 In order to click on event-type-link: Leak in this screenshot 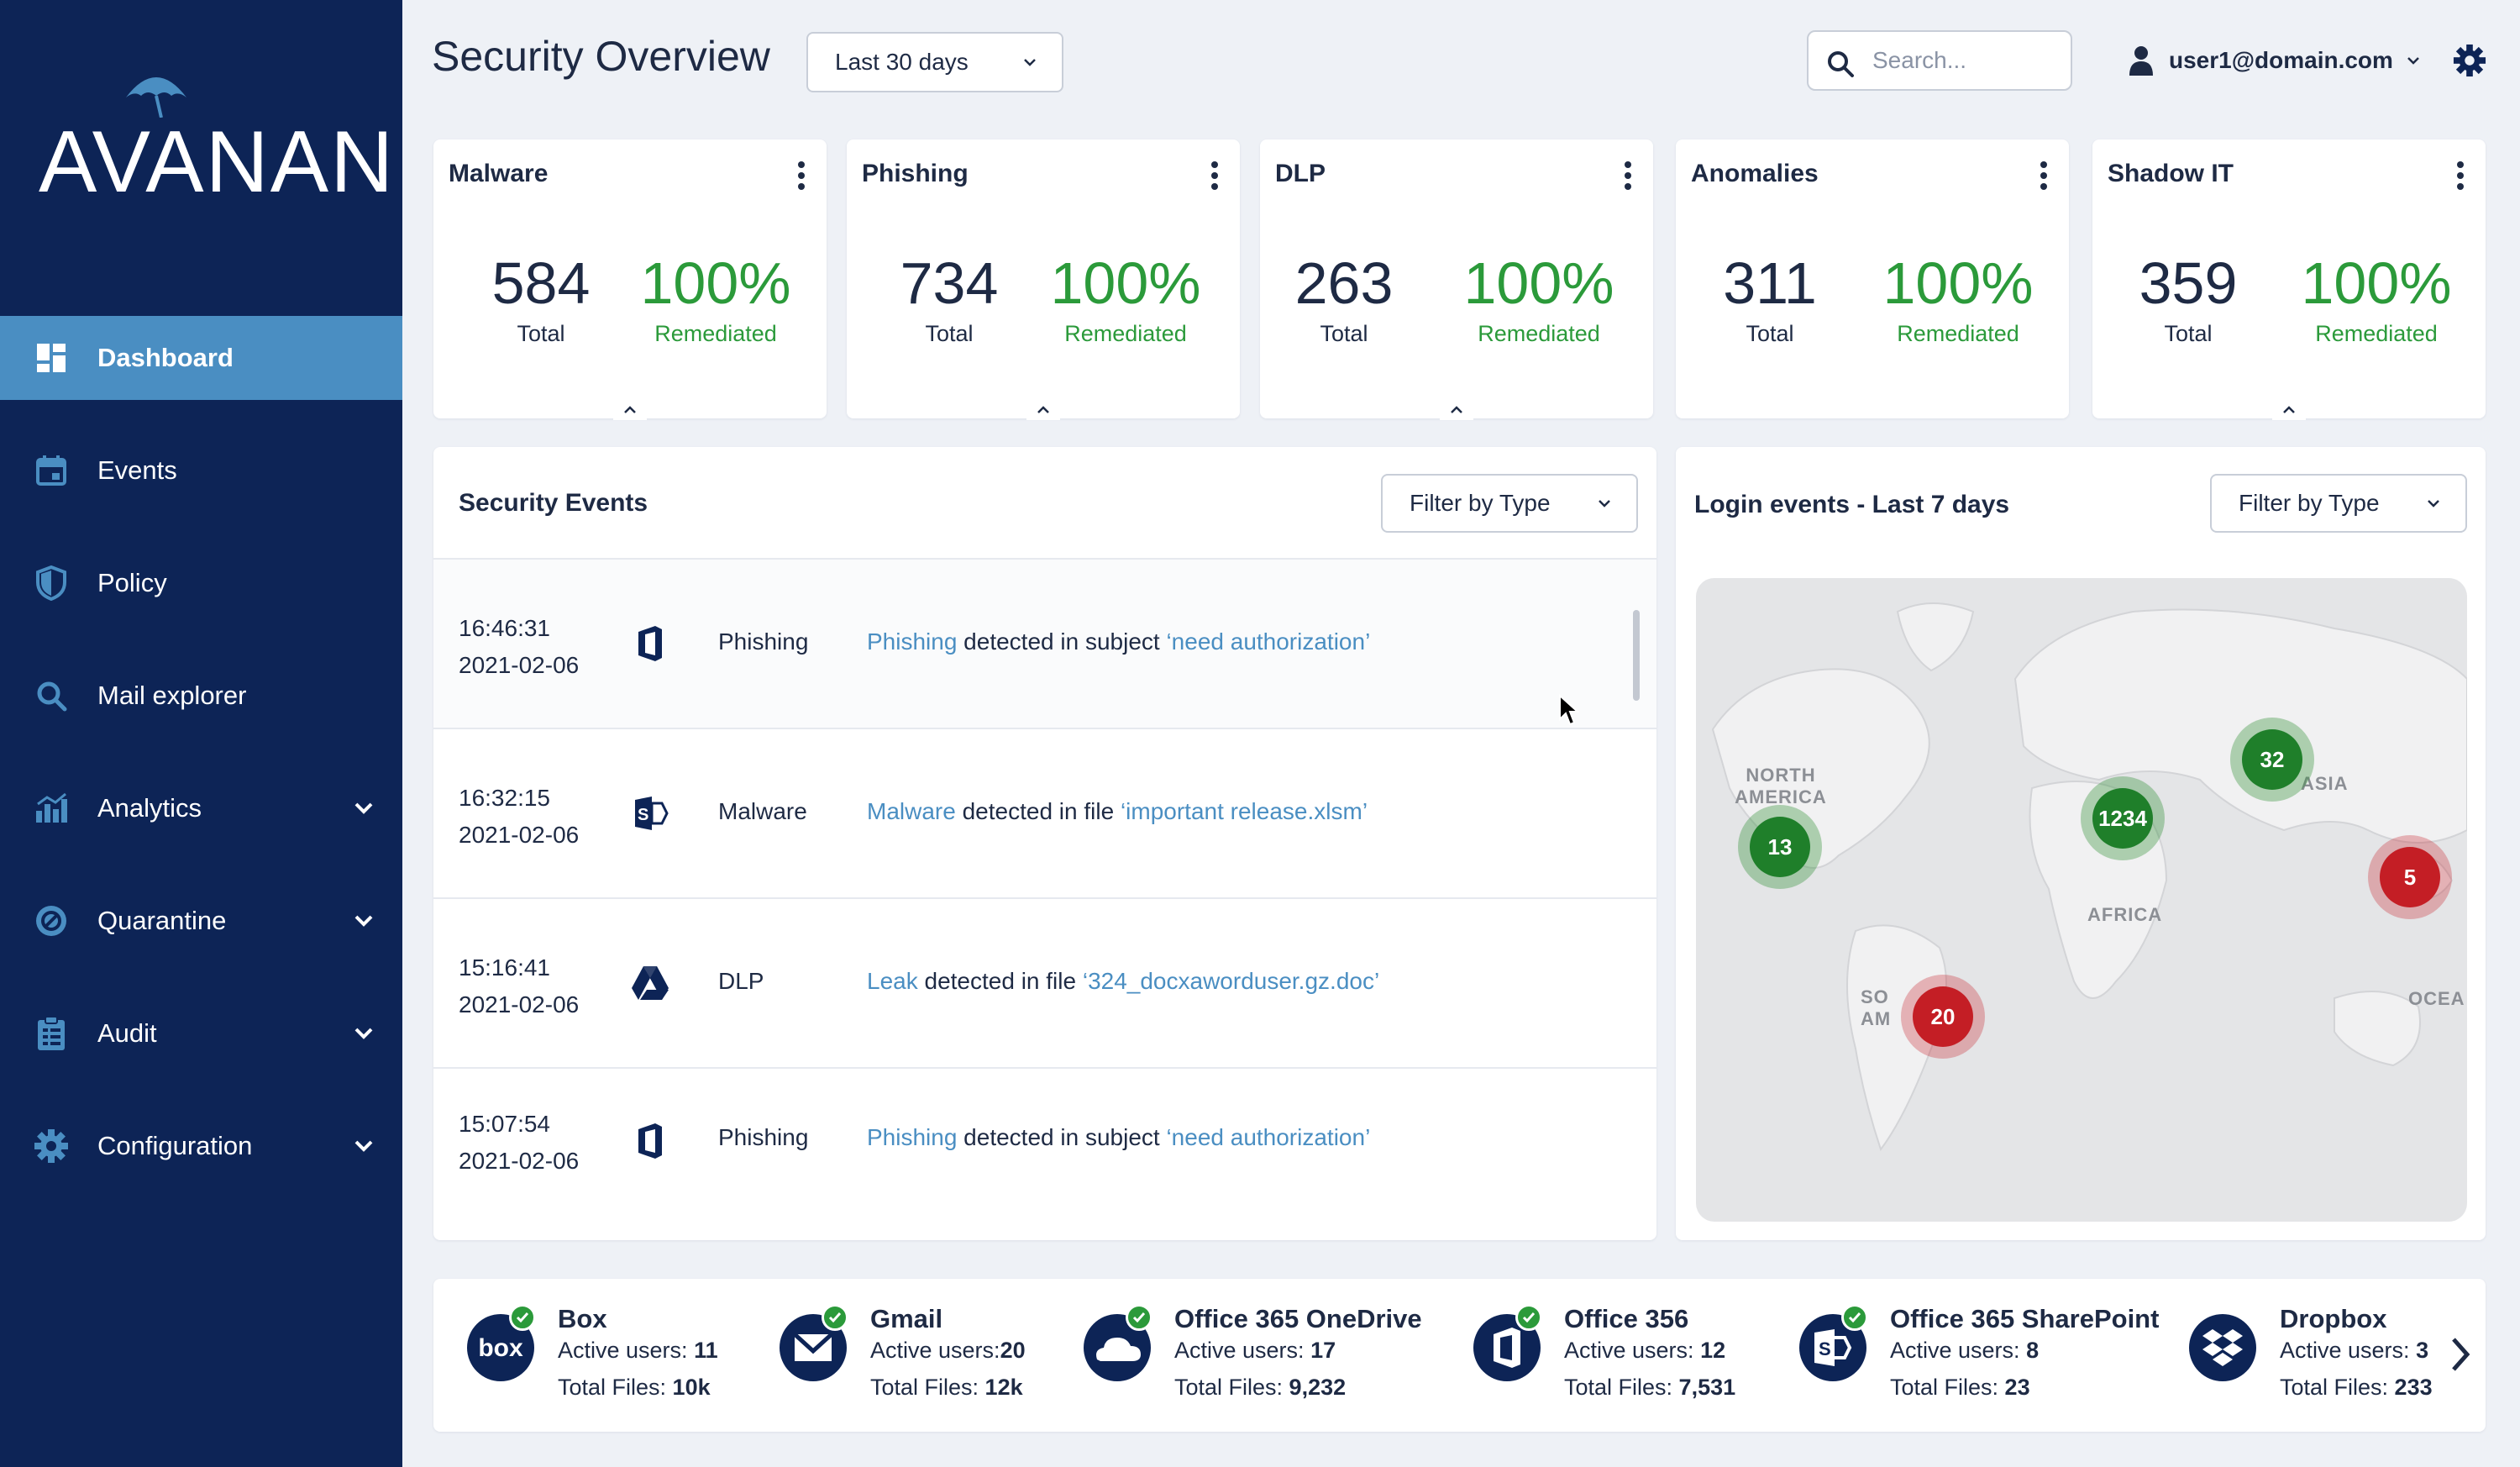, I will do `click(892, 981)`.